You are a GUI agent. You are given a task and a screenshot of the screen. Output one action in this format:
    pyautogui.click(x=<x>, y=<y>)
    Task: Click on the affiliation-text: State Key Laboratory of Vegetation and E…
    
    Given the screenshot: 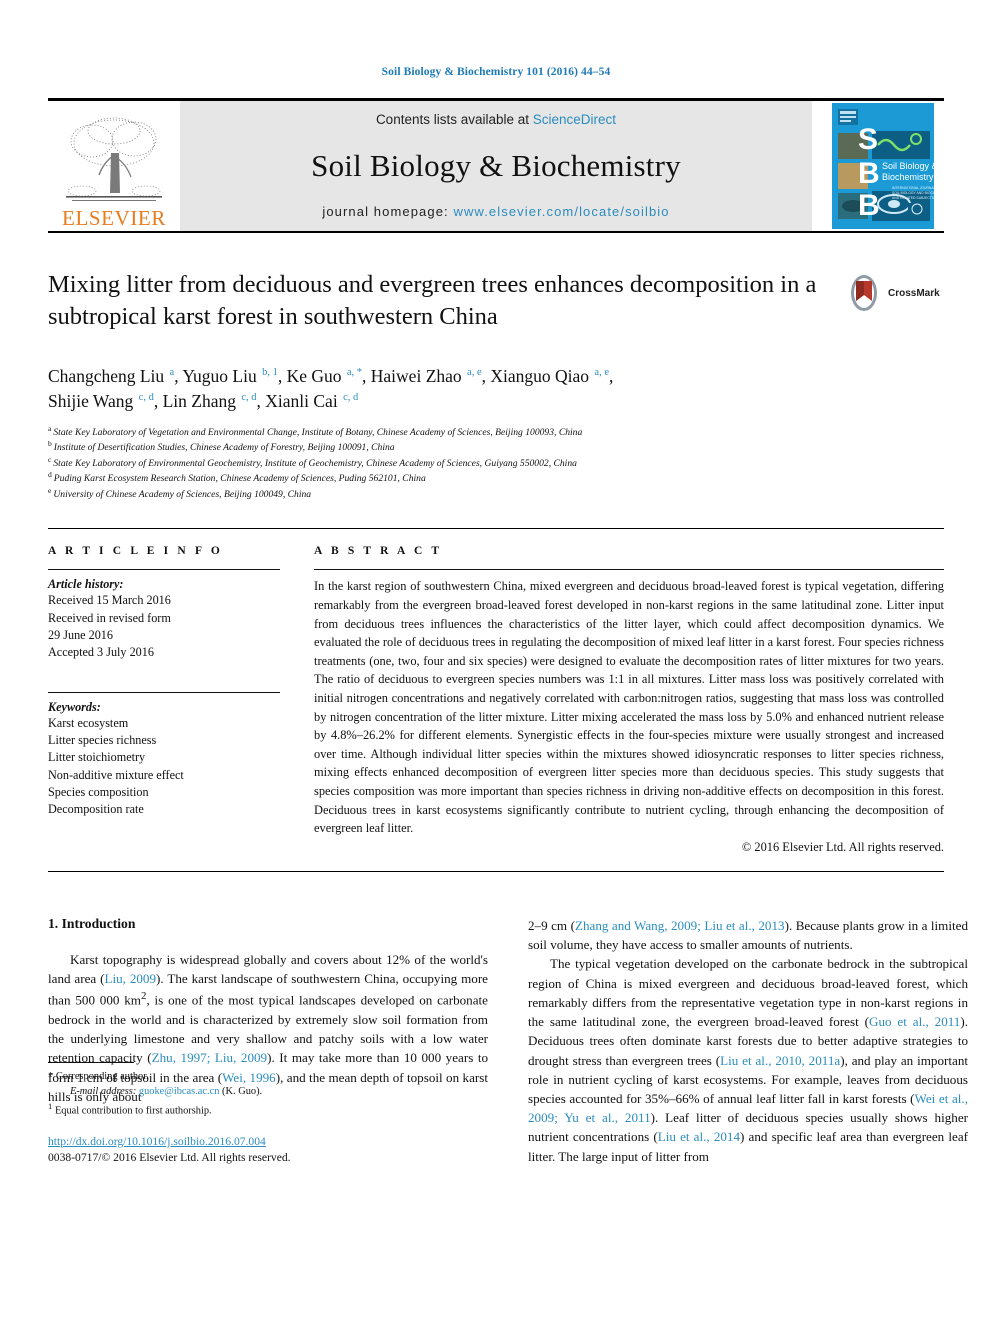 What is the action you would take?
    pyautogui.click(x=318, y=432)
    